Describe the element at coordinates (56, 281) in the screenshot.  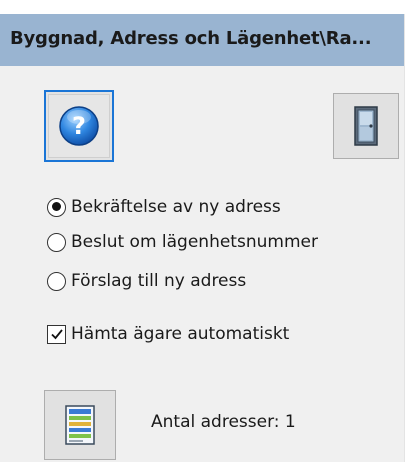
I see `radio-forslag` at that location.